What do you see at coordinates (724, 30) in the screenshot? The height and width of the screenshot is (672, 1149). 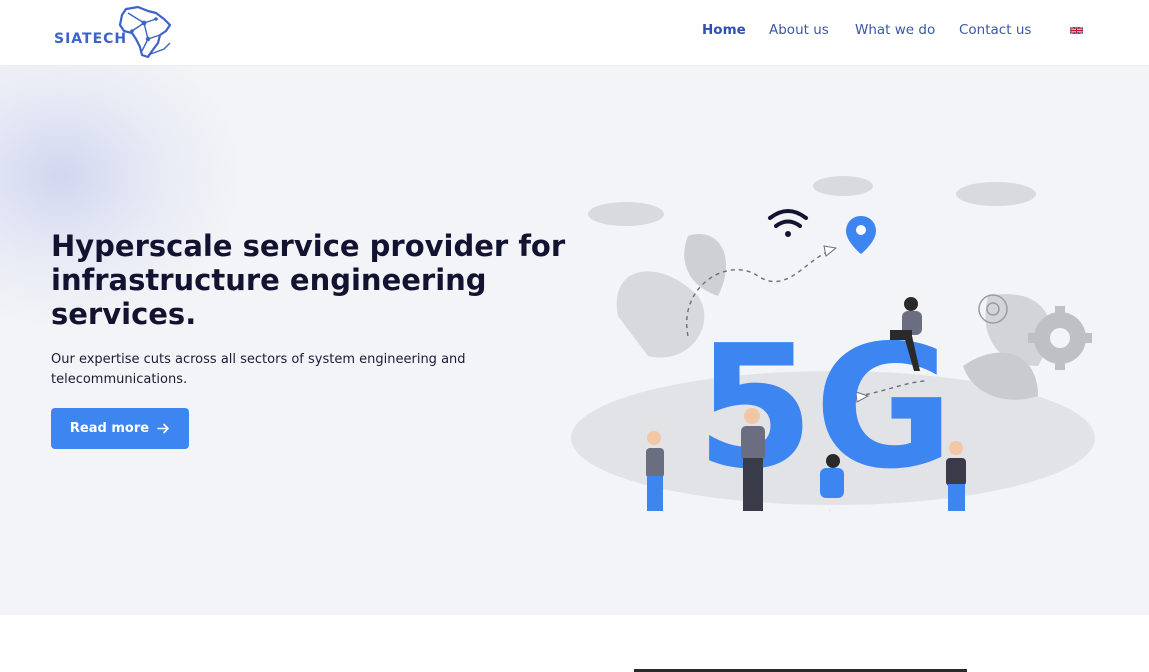 I see `nav-home-link: Home` at bounding box center [724, 30].